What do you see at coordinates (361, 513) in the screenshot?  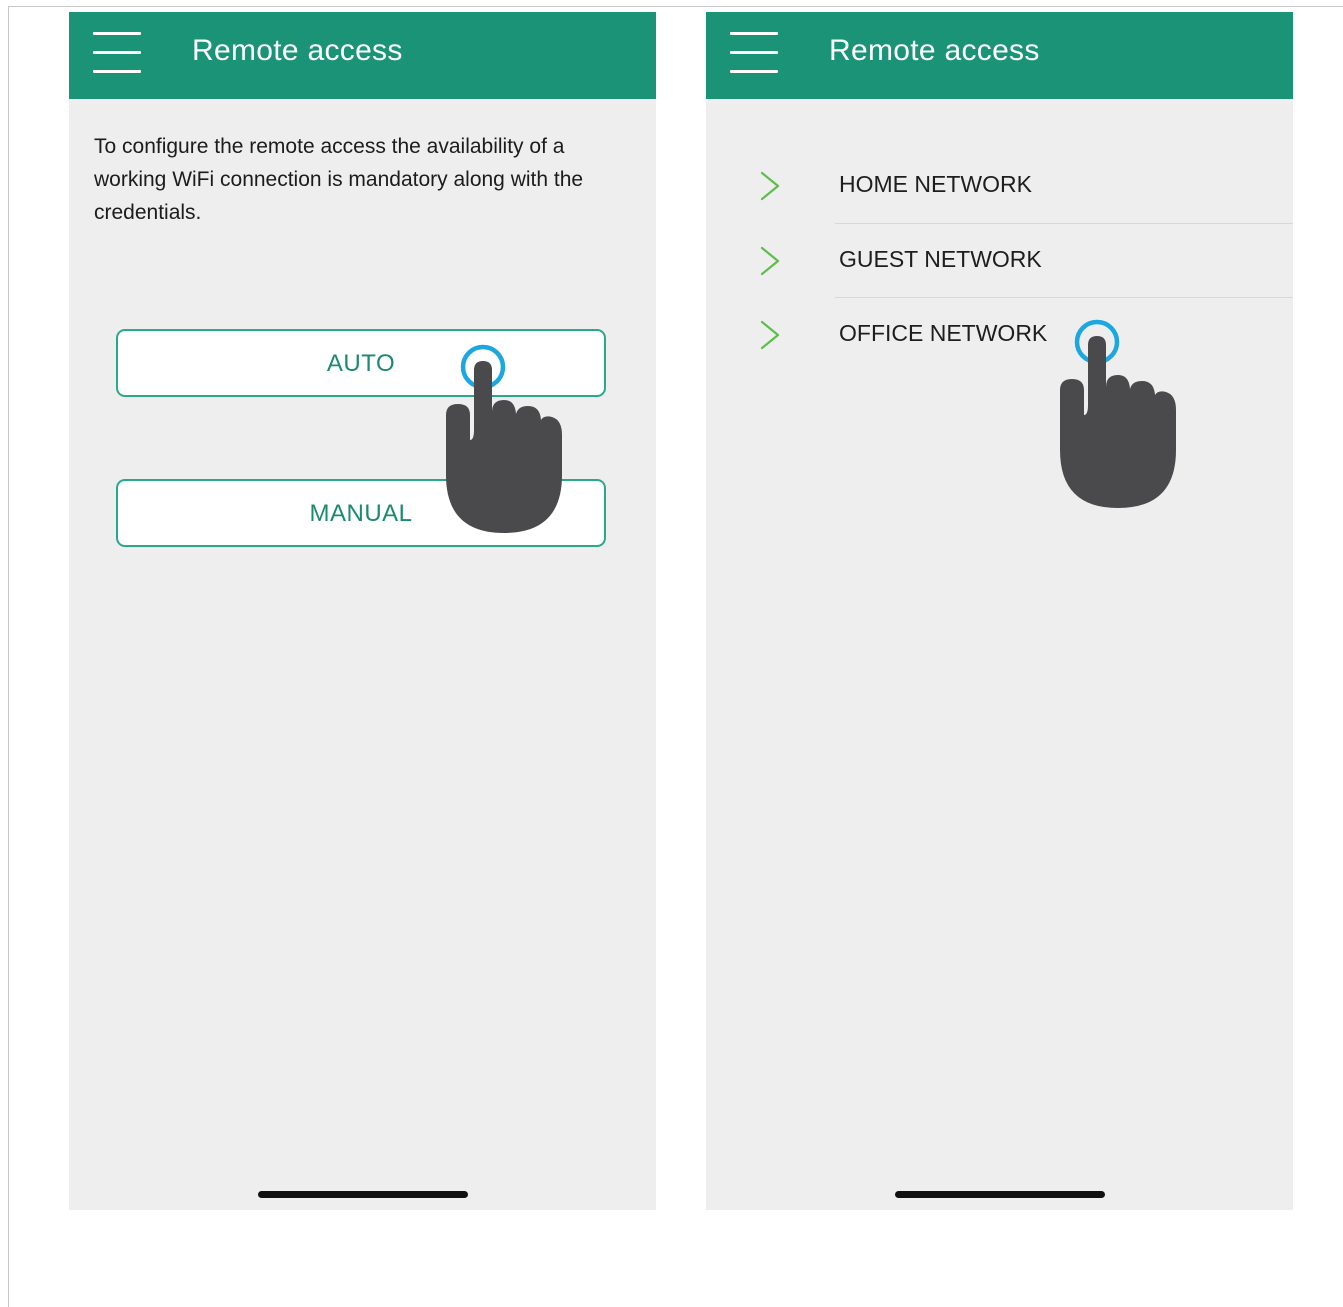 I see `manual-button: MANUAL` at bounding box center [361, 513].